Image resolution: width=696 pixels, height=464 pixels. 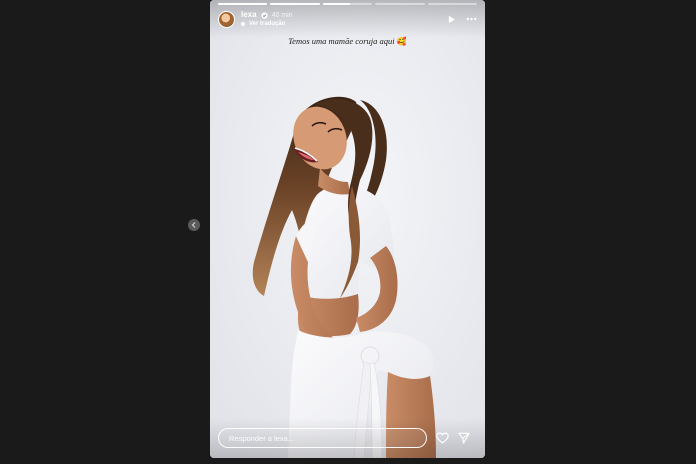 I want to click on previous-story-button, so click(x=194, y=225).